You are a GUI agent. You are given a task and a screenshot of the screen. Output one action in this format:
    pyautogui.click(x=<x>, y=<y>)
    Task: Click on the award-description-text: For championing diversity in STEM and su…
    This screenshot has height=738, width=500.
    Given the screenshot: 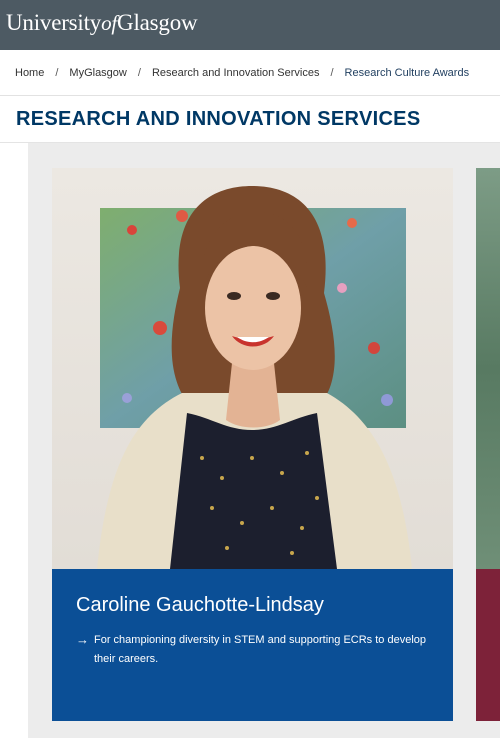 What is the action you would take?
    pyautogui.click(x=260, y=649)
    